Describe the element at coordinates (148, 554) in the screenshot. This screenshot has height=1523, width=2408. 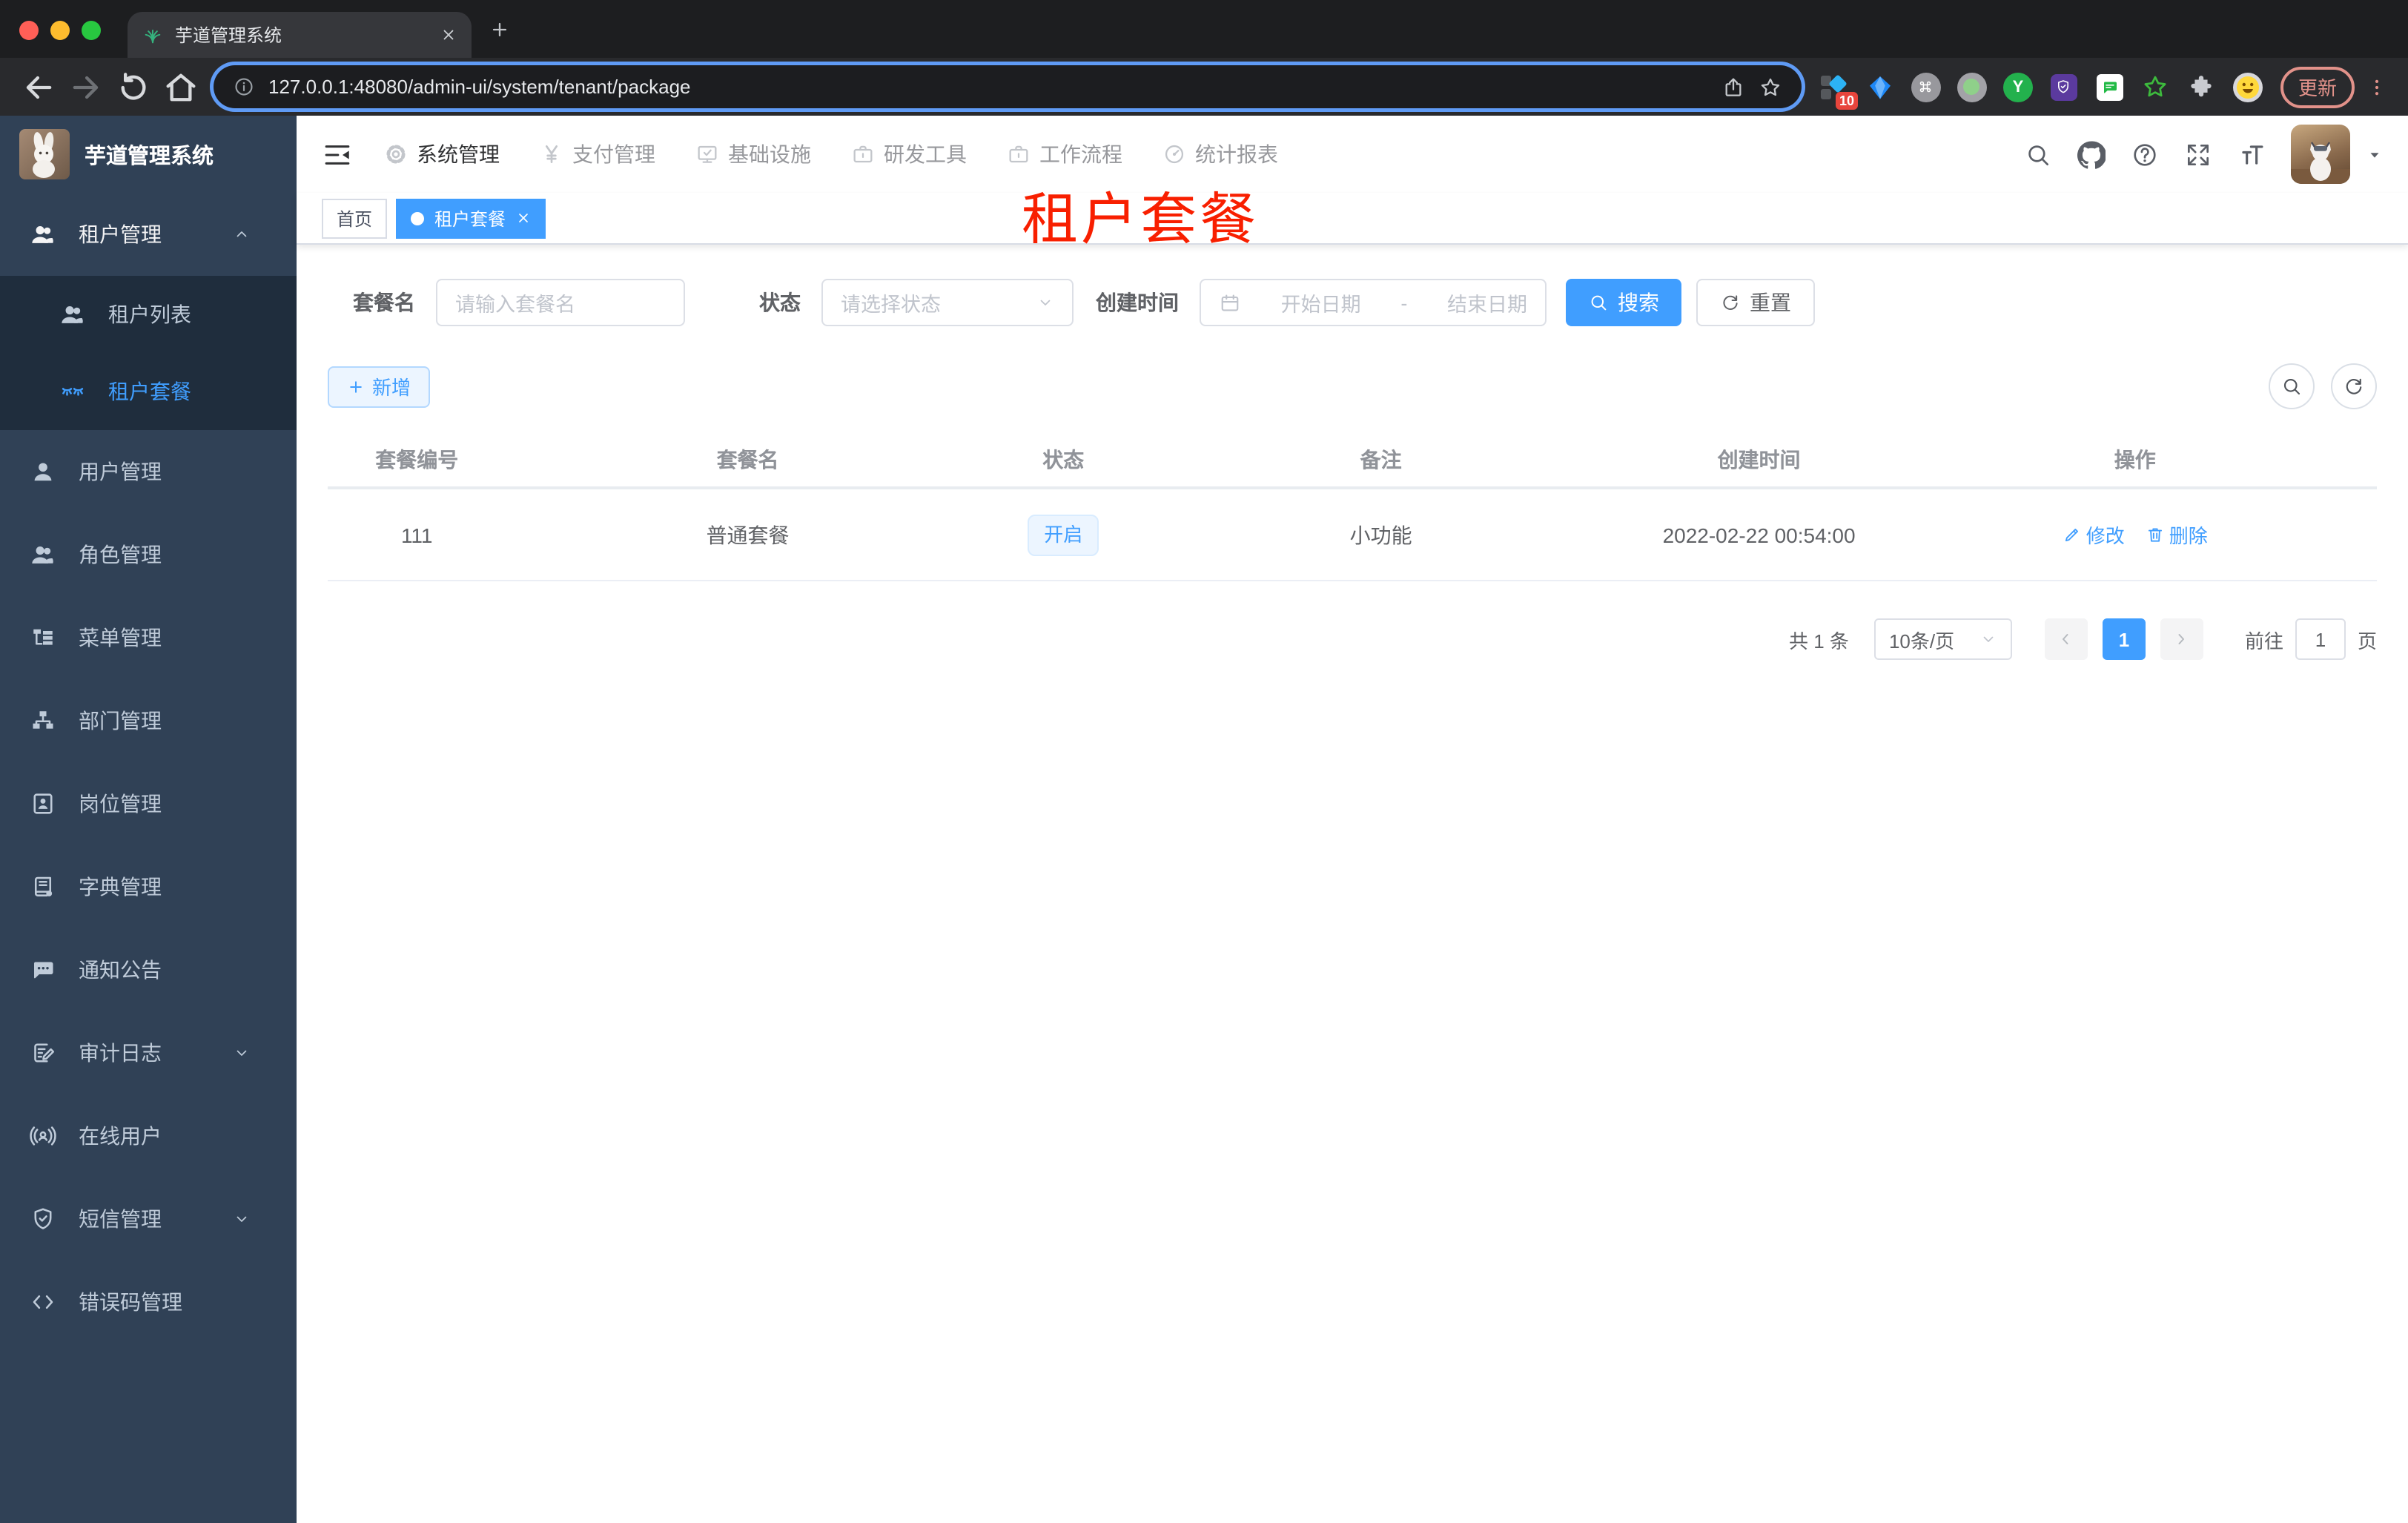
I see `sidebar-item-2: 角色管理` at that location.